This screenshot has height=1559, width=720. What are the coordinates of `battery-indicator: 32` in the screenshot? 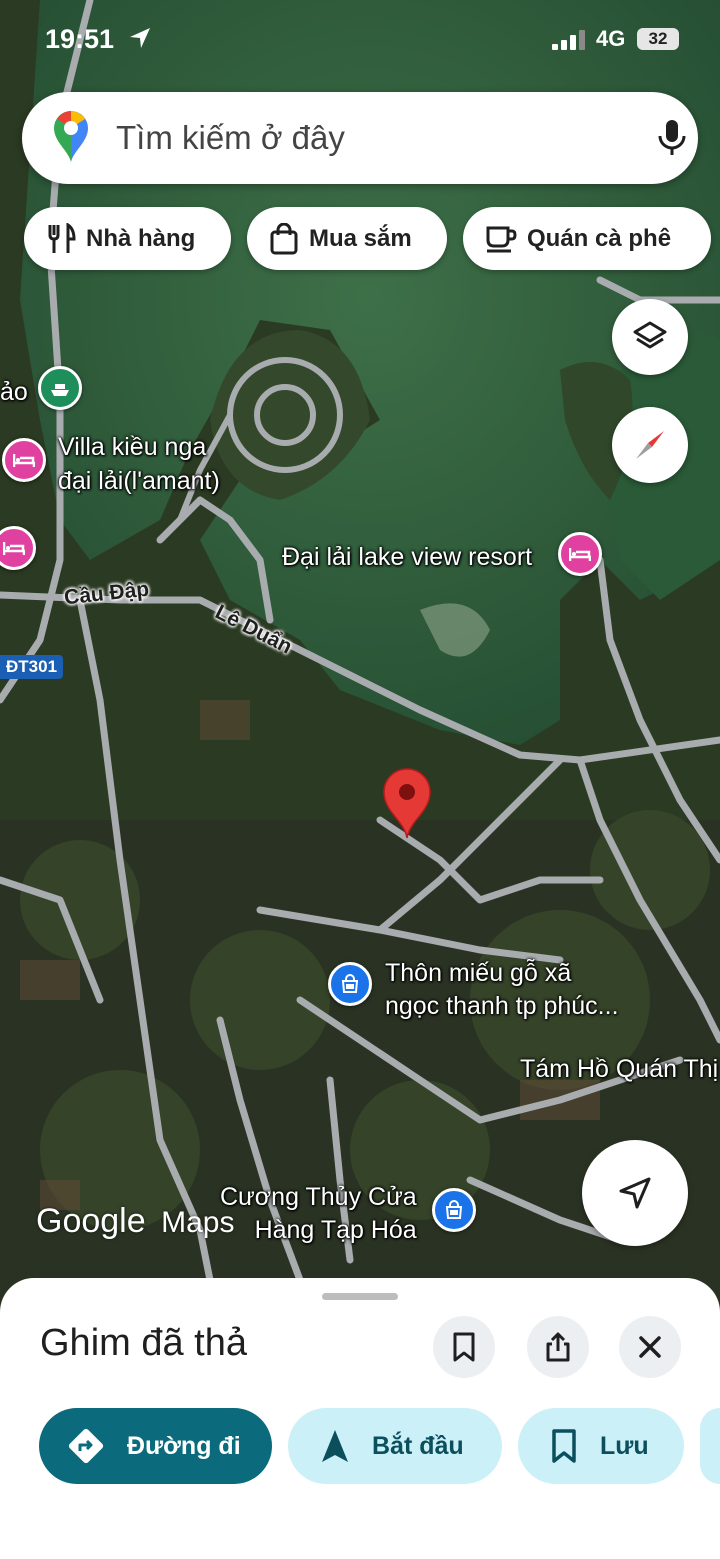 It's located at (658, 39).